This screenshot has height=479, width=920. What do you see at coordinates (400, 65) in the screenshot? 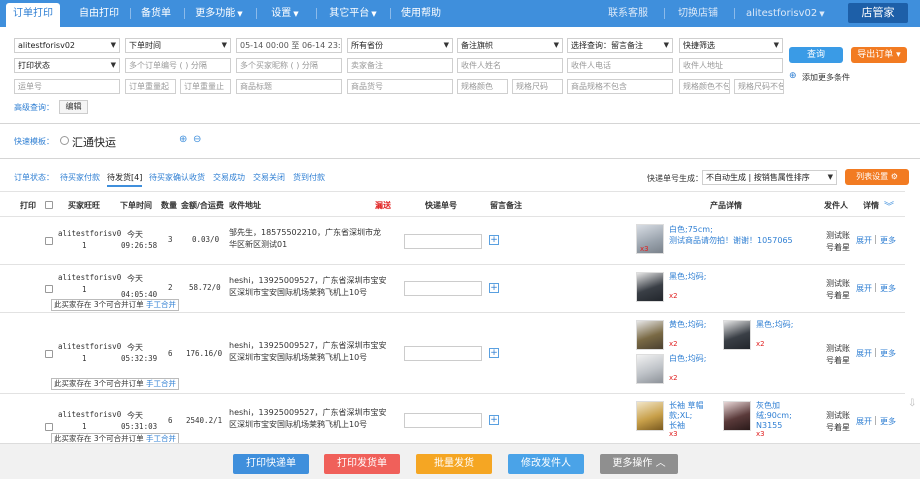
I see `seller-note-input: 卖家备注` at bounding box center [400, 65].